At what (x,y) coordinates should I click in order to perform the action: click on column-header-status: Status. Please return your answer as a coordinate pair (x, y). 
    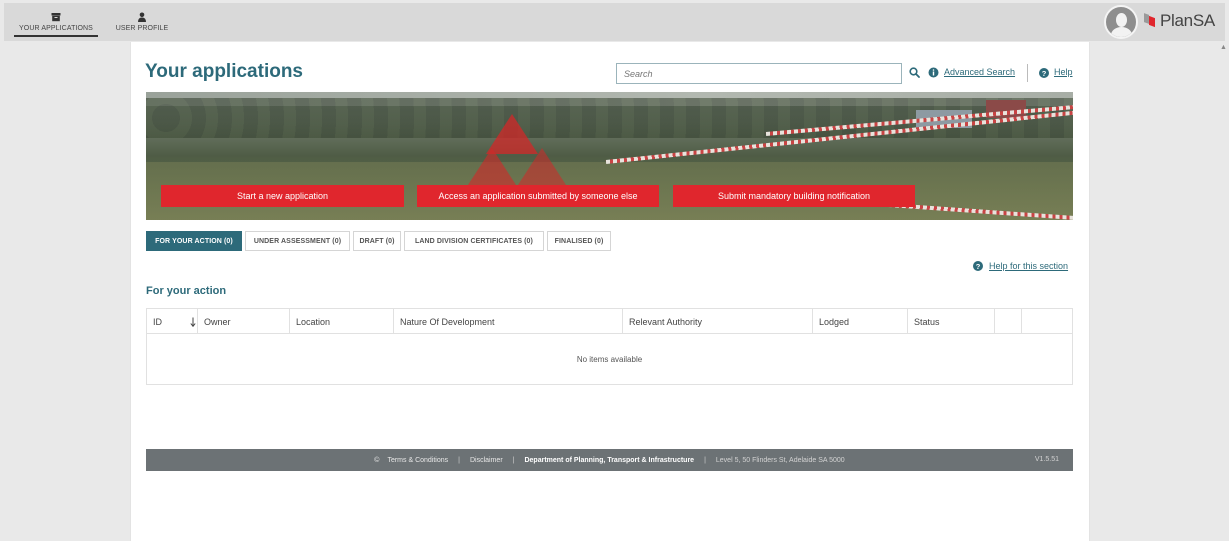
    Looking at the image, I should click on (951, 321).